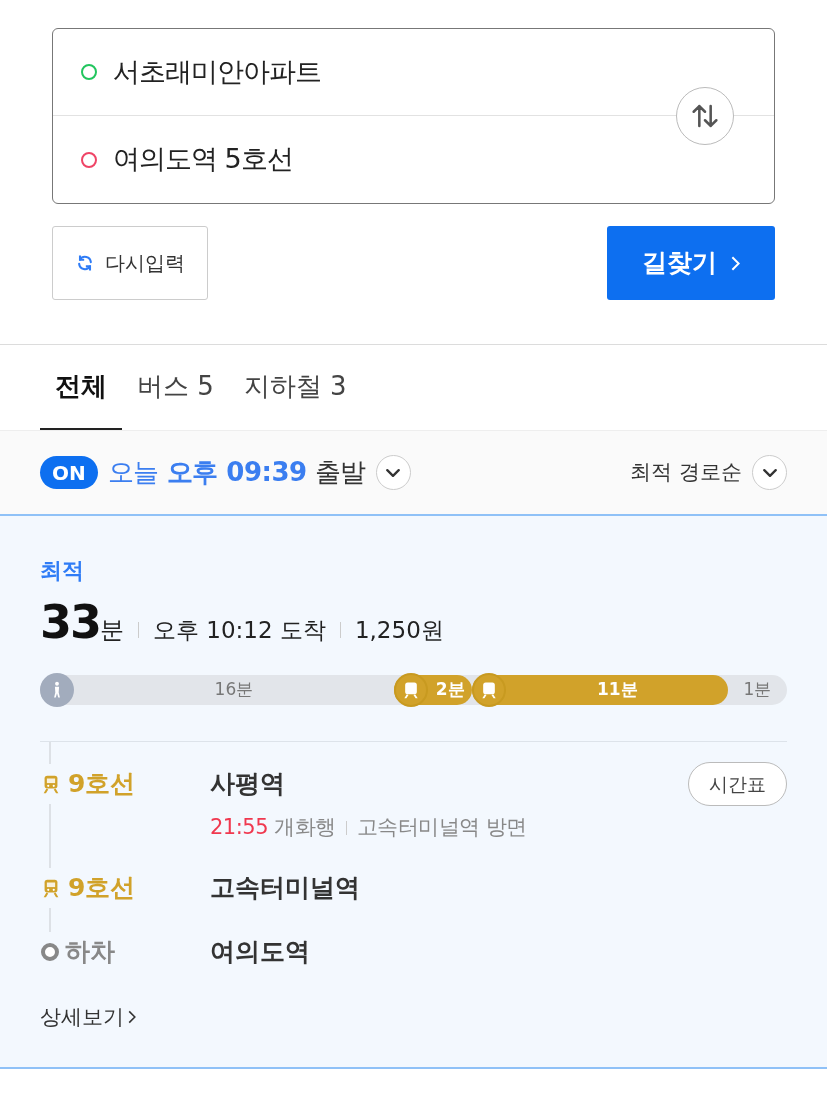 The width and height of the screenshot is (827, 1100). Describe the element at coordinates (175, 387) in the screenshot. I see `tab: 버스 5` at that location.